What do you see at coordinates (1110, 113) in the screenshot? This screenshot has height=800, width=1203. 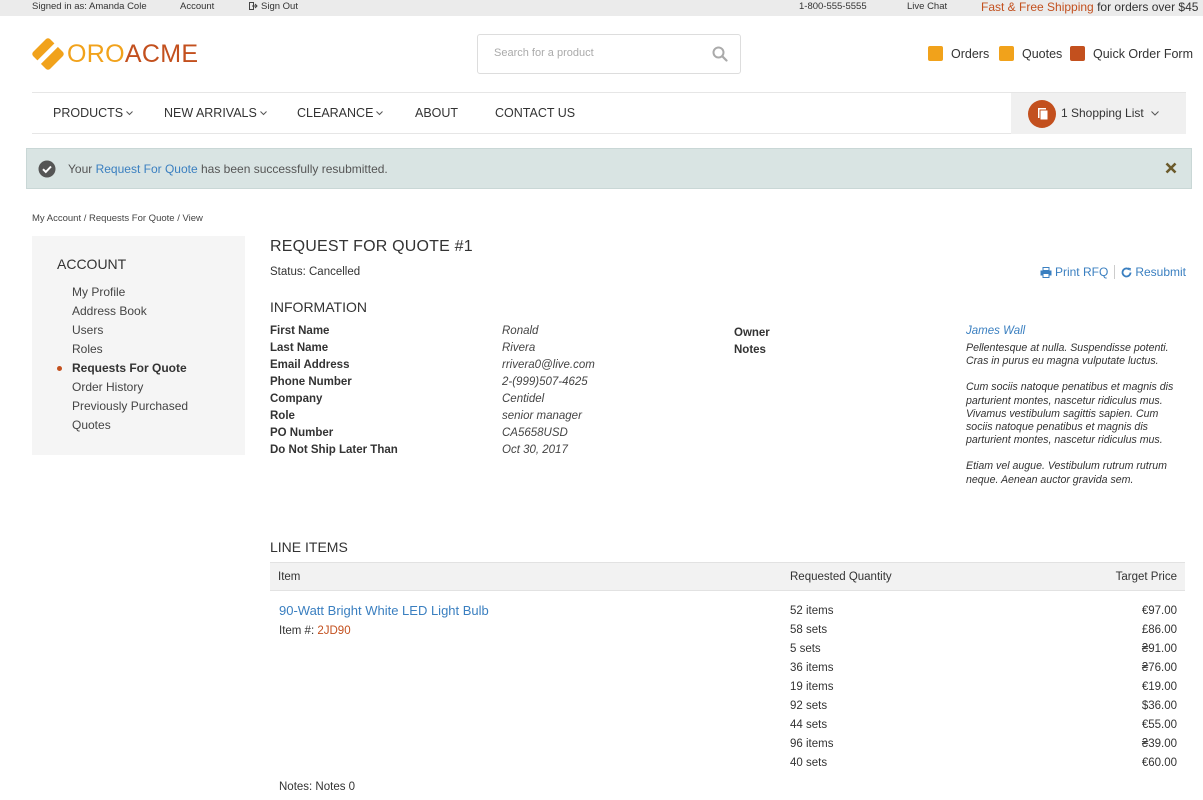 I see `shopping-list-label: 1 Shopping List` at bounding box center [1110, 113].